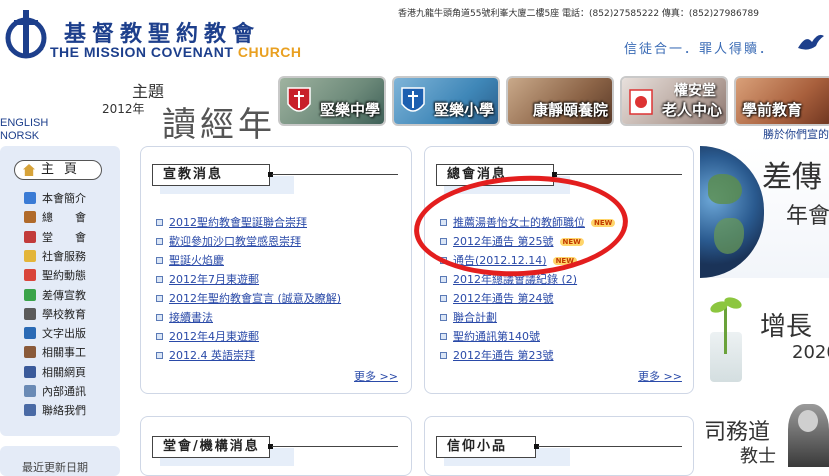 This screenshot has width=829, height=476. I want to click on banner-label-top: 權安堂, so click(695, 91).